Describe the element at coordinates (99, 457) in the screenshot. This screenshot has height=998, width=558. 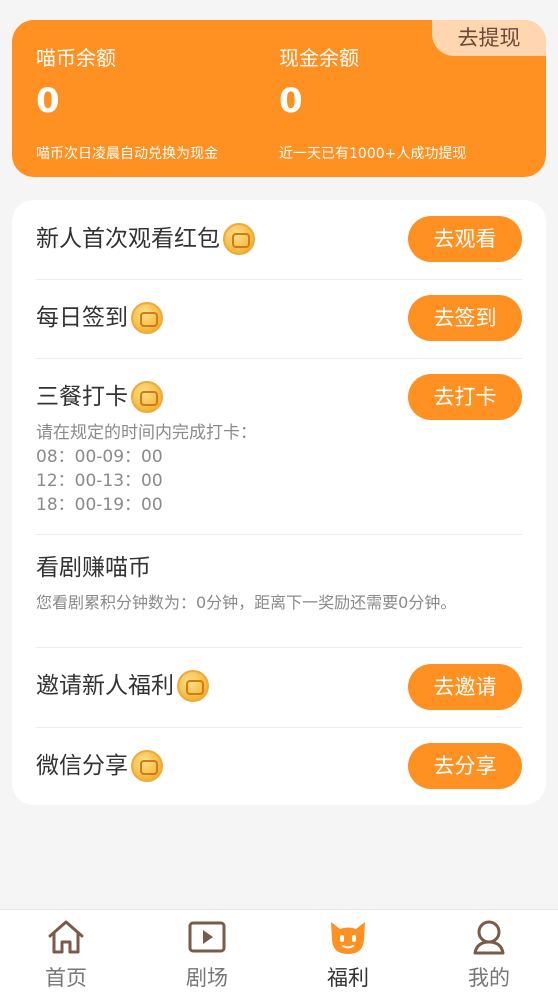
I see `meal-slot: 08：00-09：00` at that location.